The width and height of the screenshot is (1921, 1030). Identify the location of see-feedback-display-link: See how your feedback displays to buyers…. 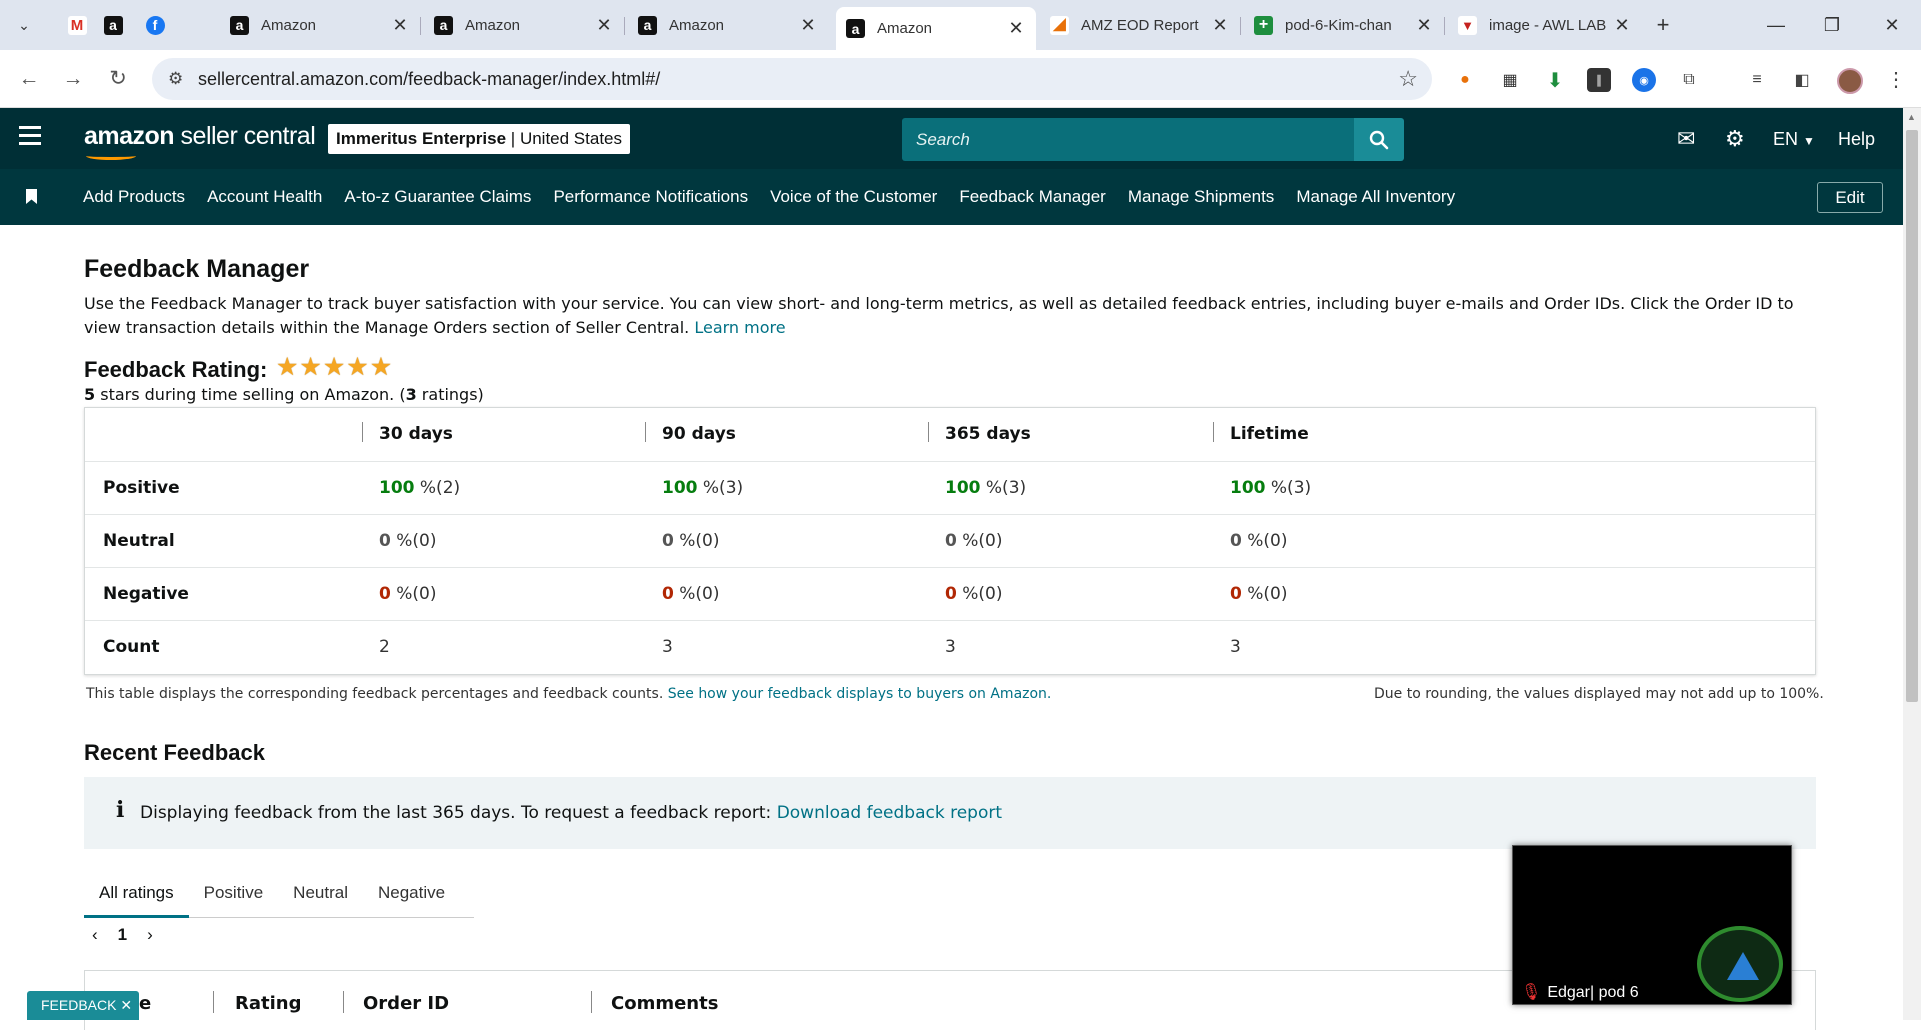
(860, 694).